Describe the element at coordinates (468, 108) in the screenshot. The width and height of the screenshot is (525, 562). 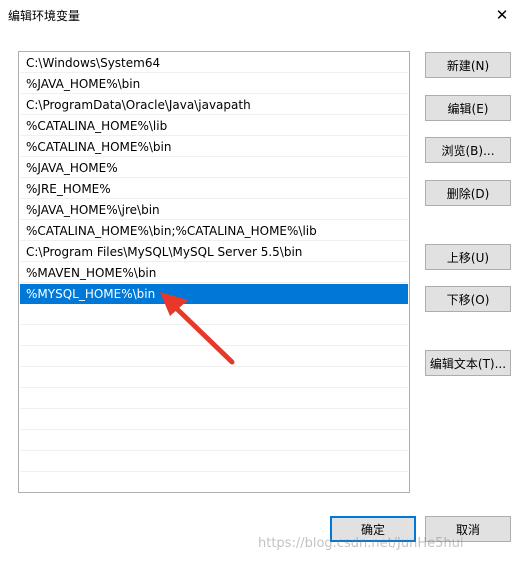
I see `edit-button: 编辑(E)` at that location.